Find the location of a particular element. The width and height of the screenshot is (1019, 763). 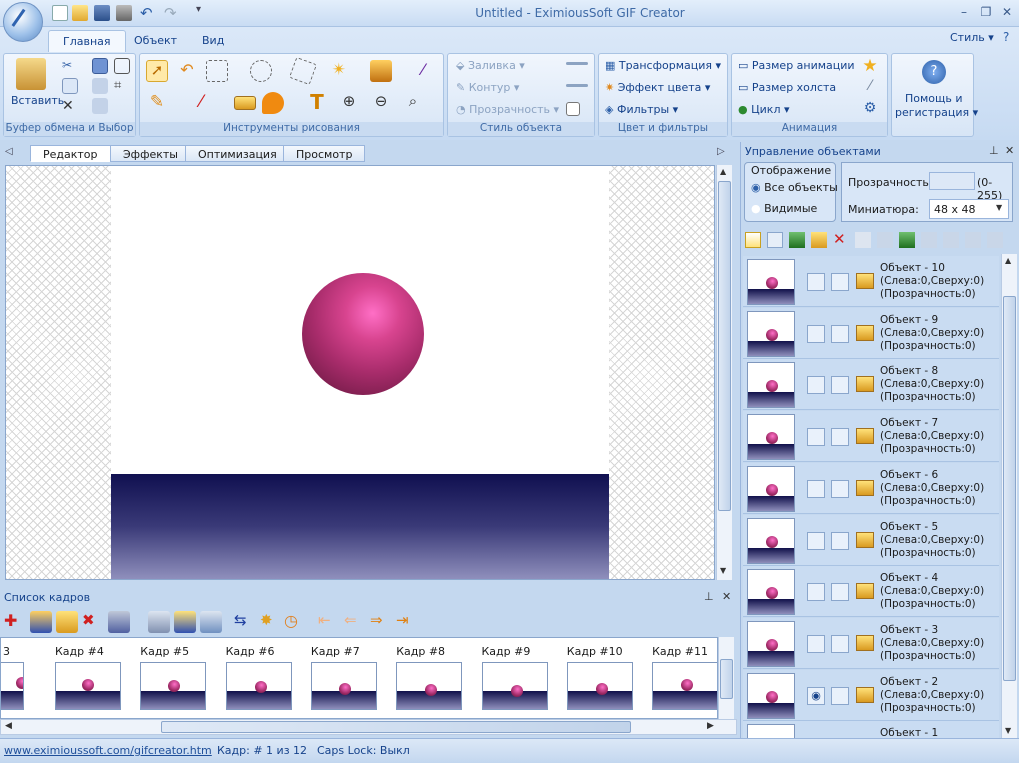

brush-icon: ⁄ is located at coordinates (201, 103).